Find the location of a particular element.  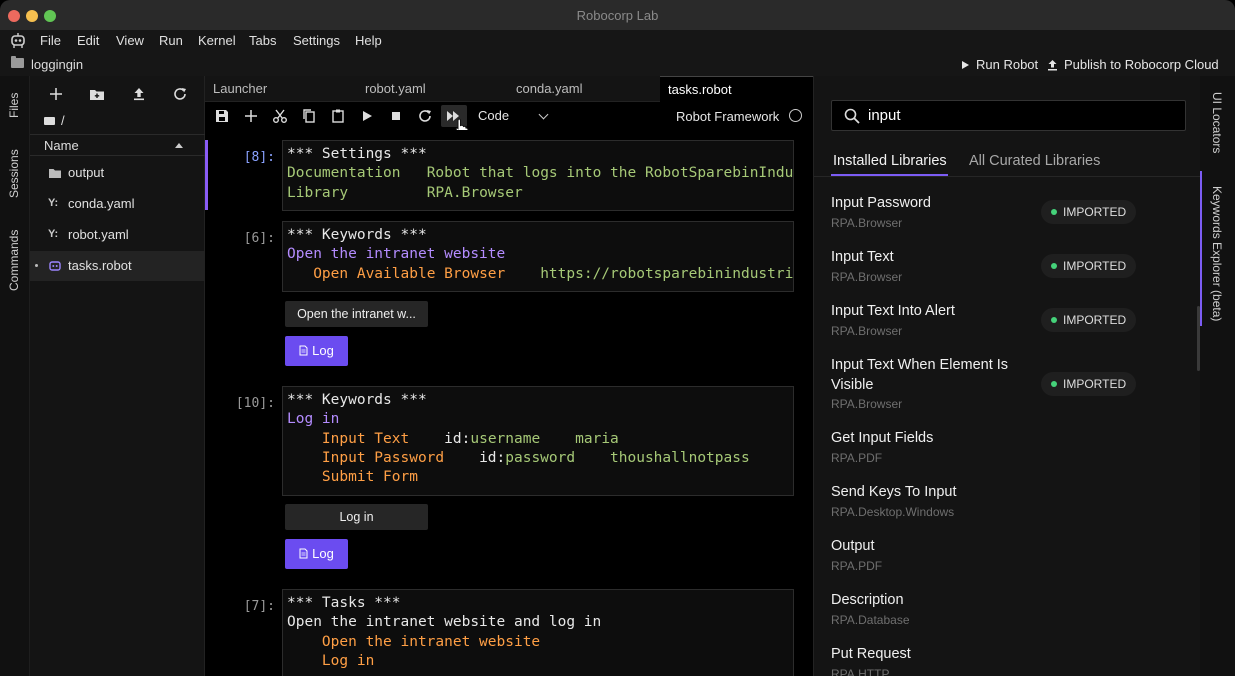

code-token: Log in is located at coordinates (313, 419).